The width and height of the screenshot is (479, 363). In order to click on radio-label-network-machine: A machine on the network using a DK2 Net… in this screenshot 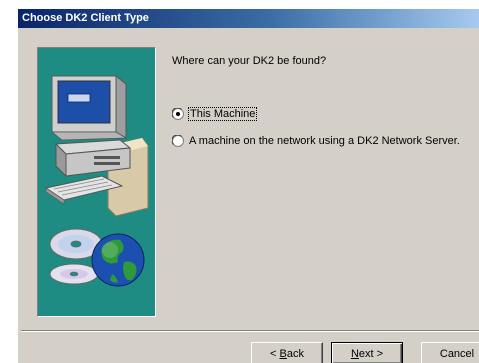, I will do `click(324, 141)`.